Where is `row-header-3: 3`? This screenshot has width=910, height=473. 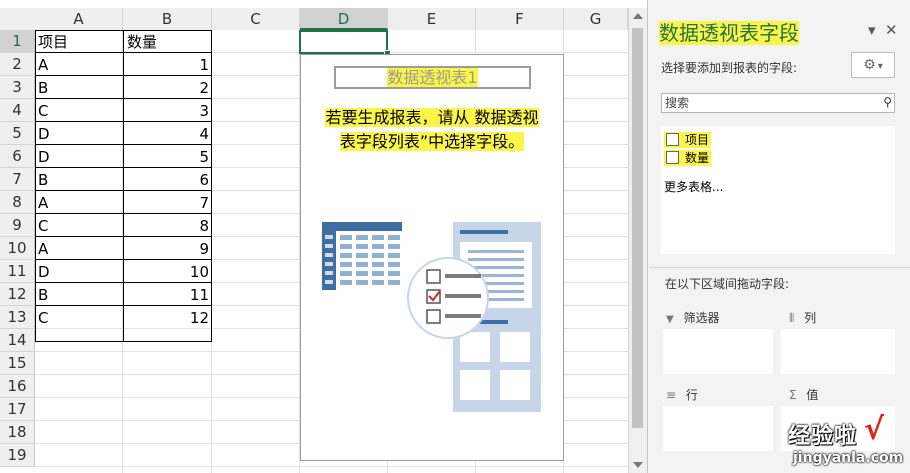 row-header-3: 3 is located at coordinates (17, 87).